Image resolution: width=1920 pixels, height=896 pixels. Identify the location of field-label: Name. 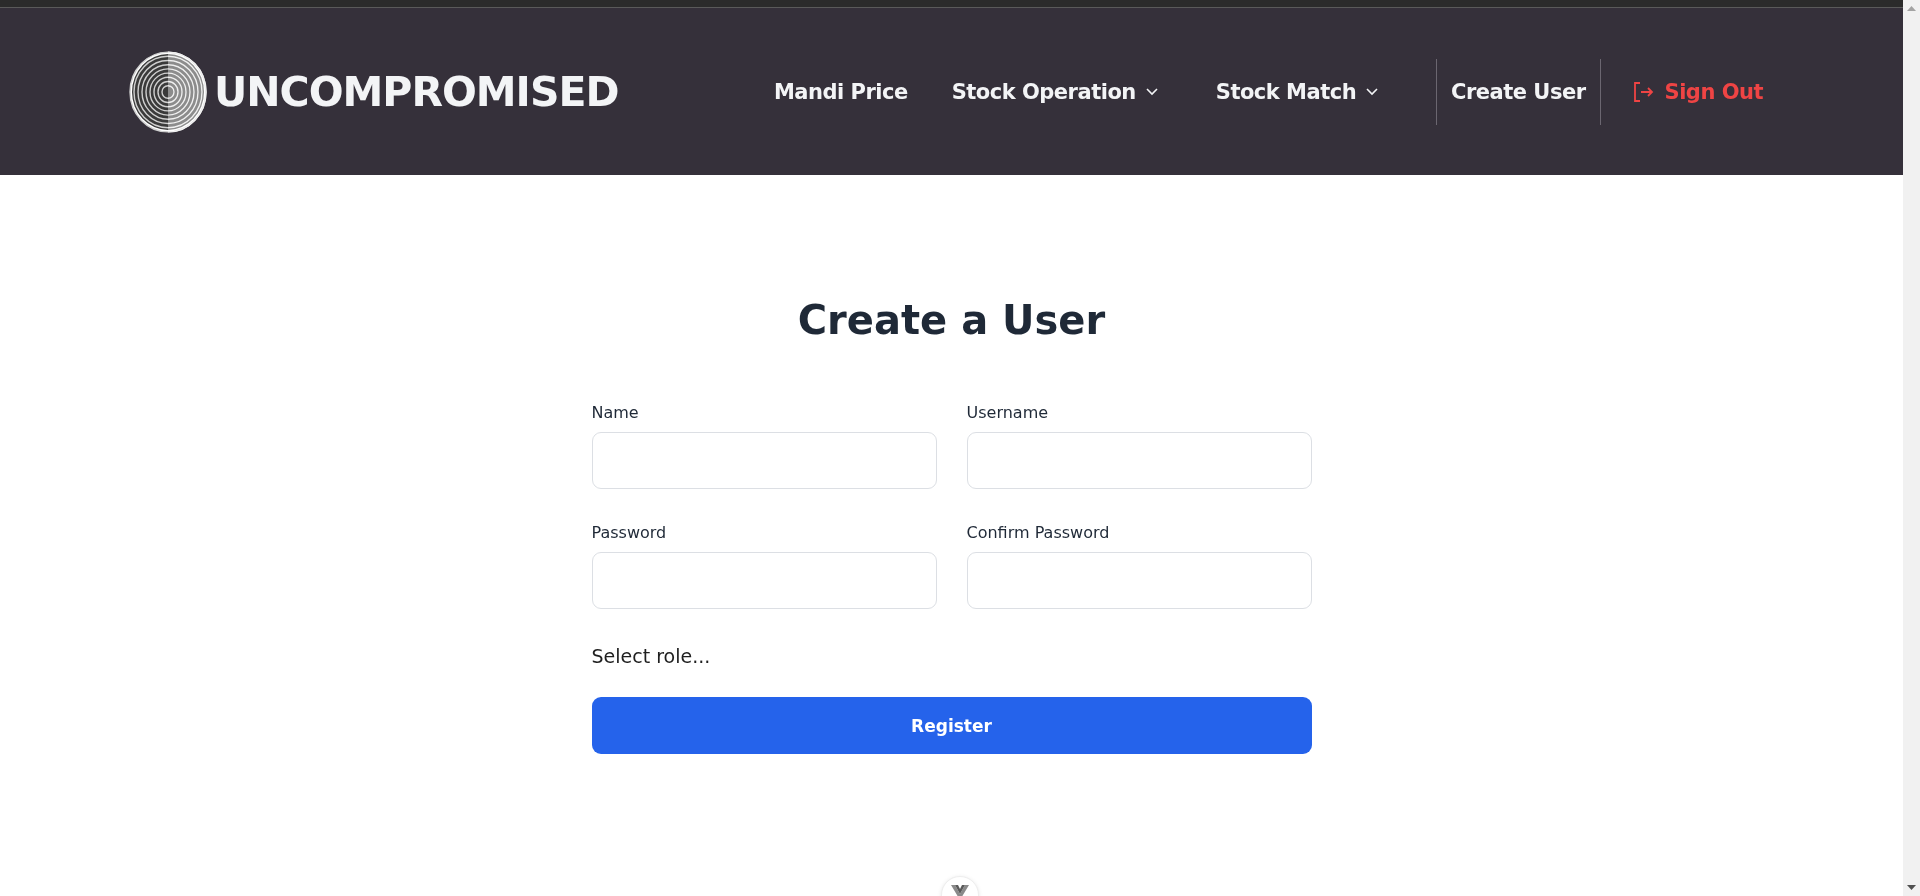
(615, 412).